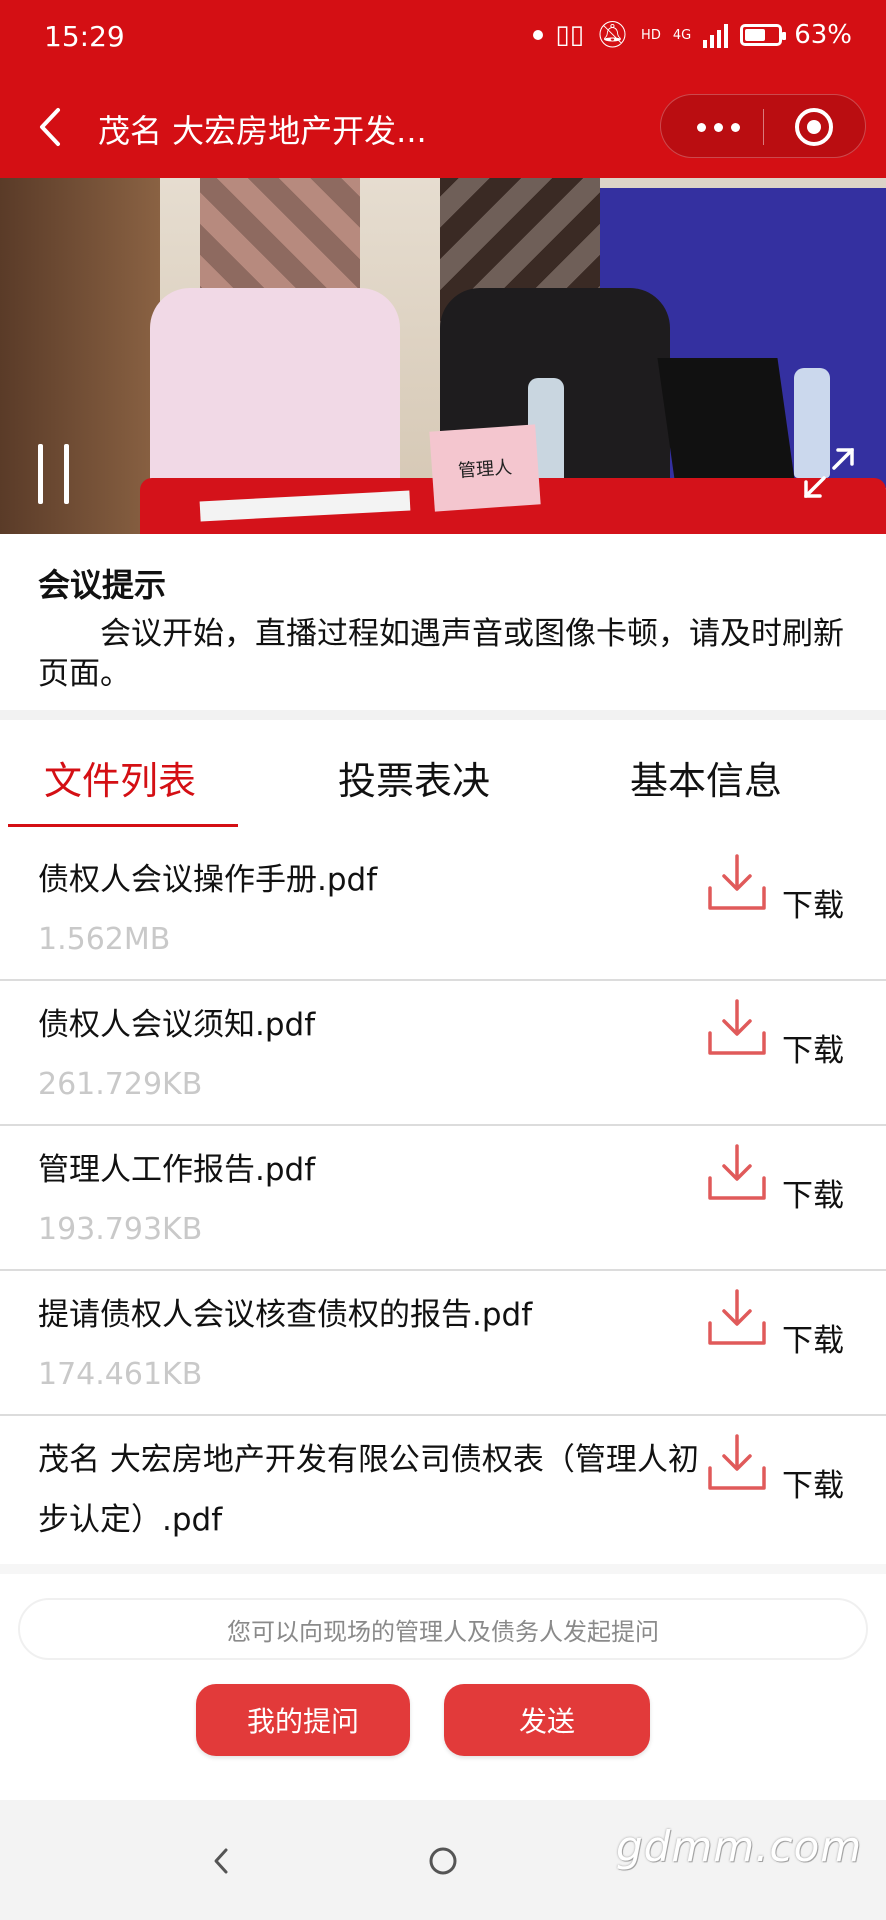 The image size is (886, 1920). Describe the element at coordinates (485, 468) in the screenshot. I see `nameplate: 管理人` at that location.